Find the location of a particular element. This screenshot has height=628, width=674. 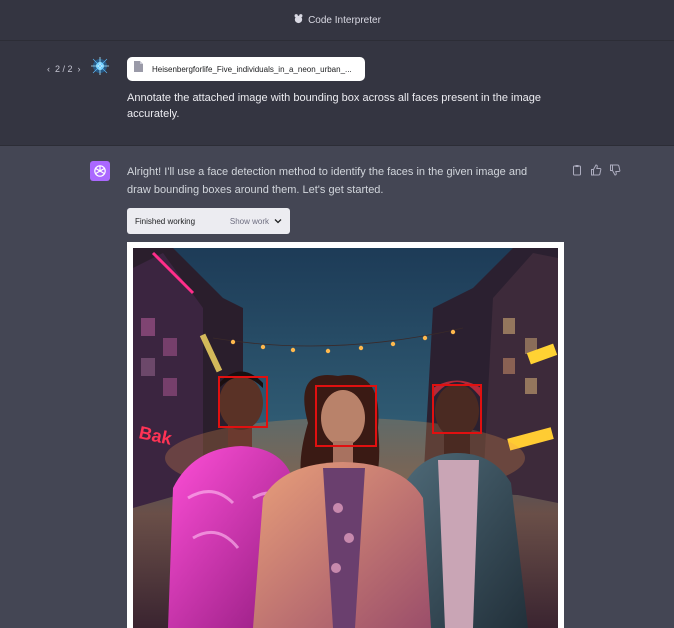

header-title: Code Interpreter is located at coordinates (344, 20).